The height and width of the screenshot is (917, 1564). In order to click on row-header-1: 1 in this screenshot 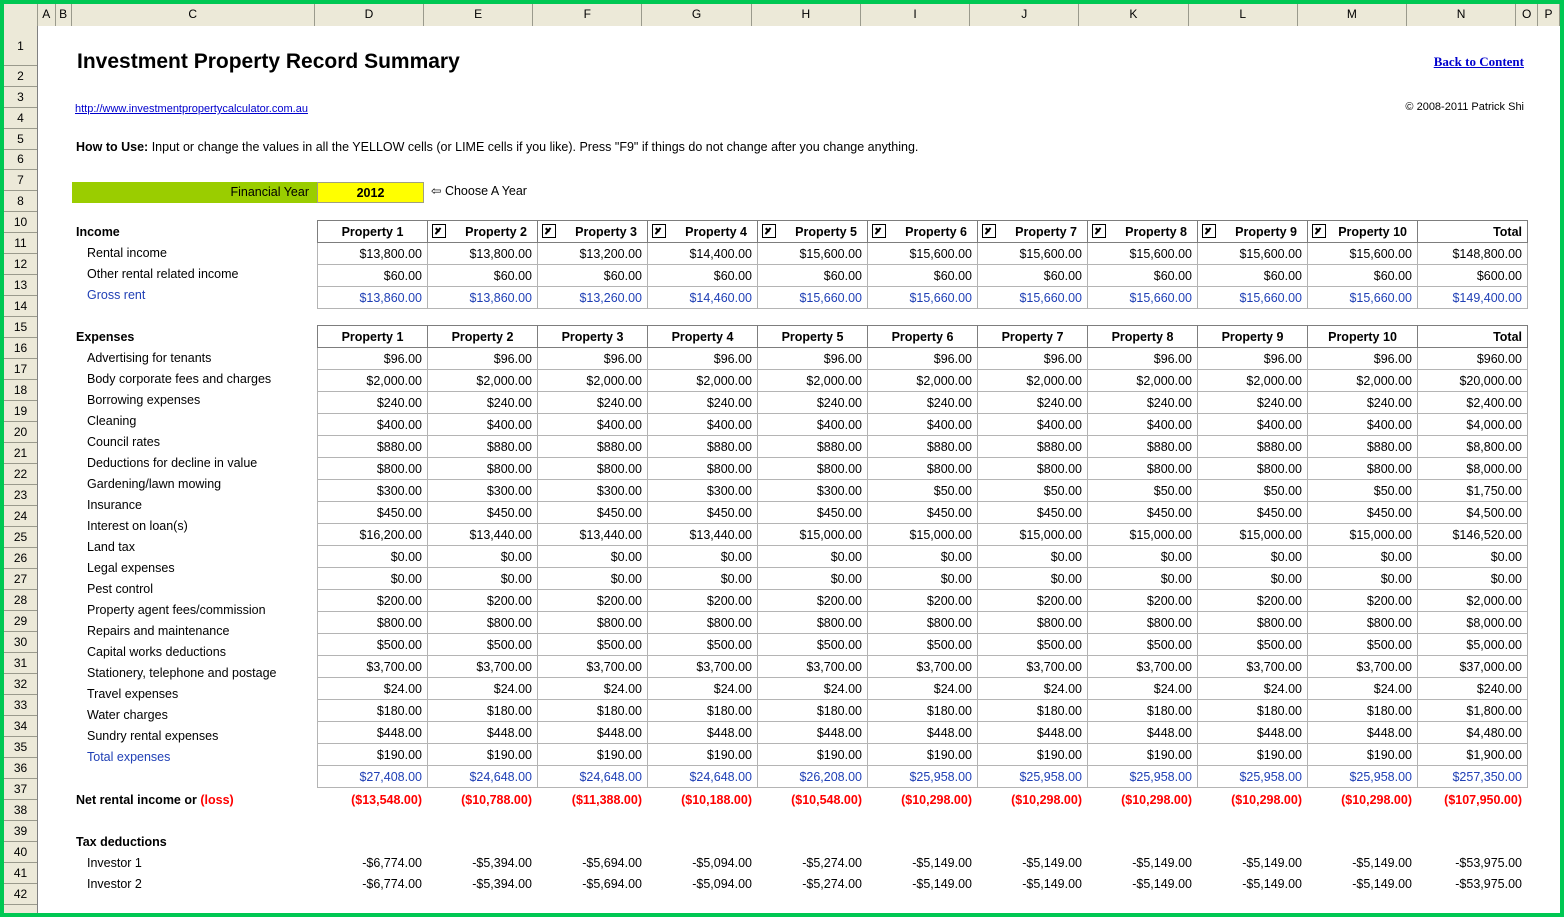, I will do `click(20, 46)`.